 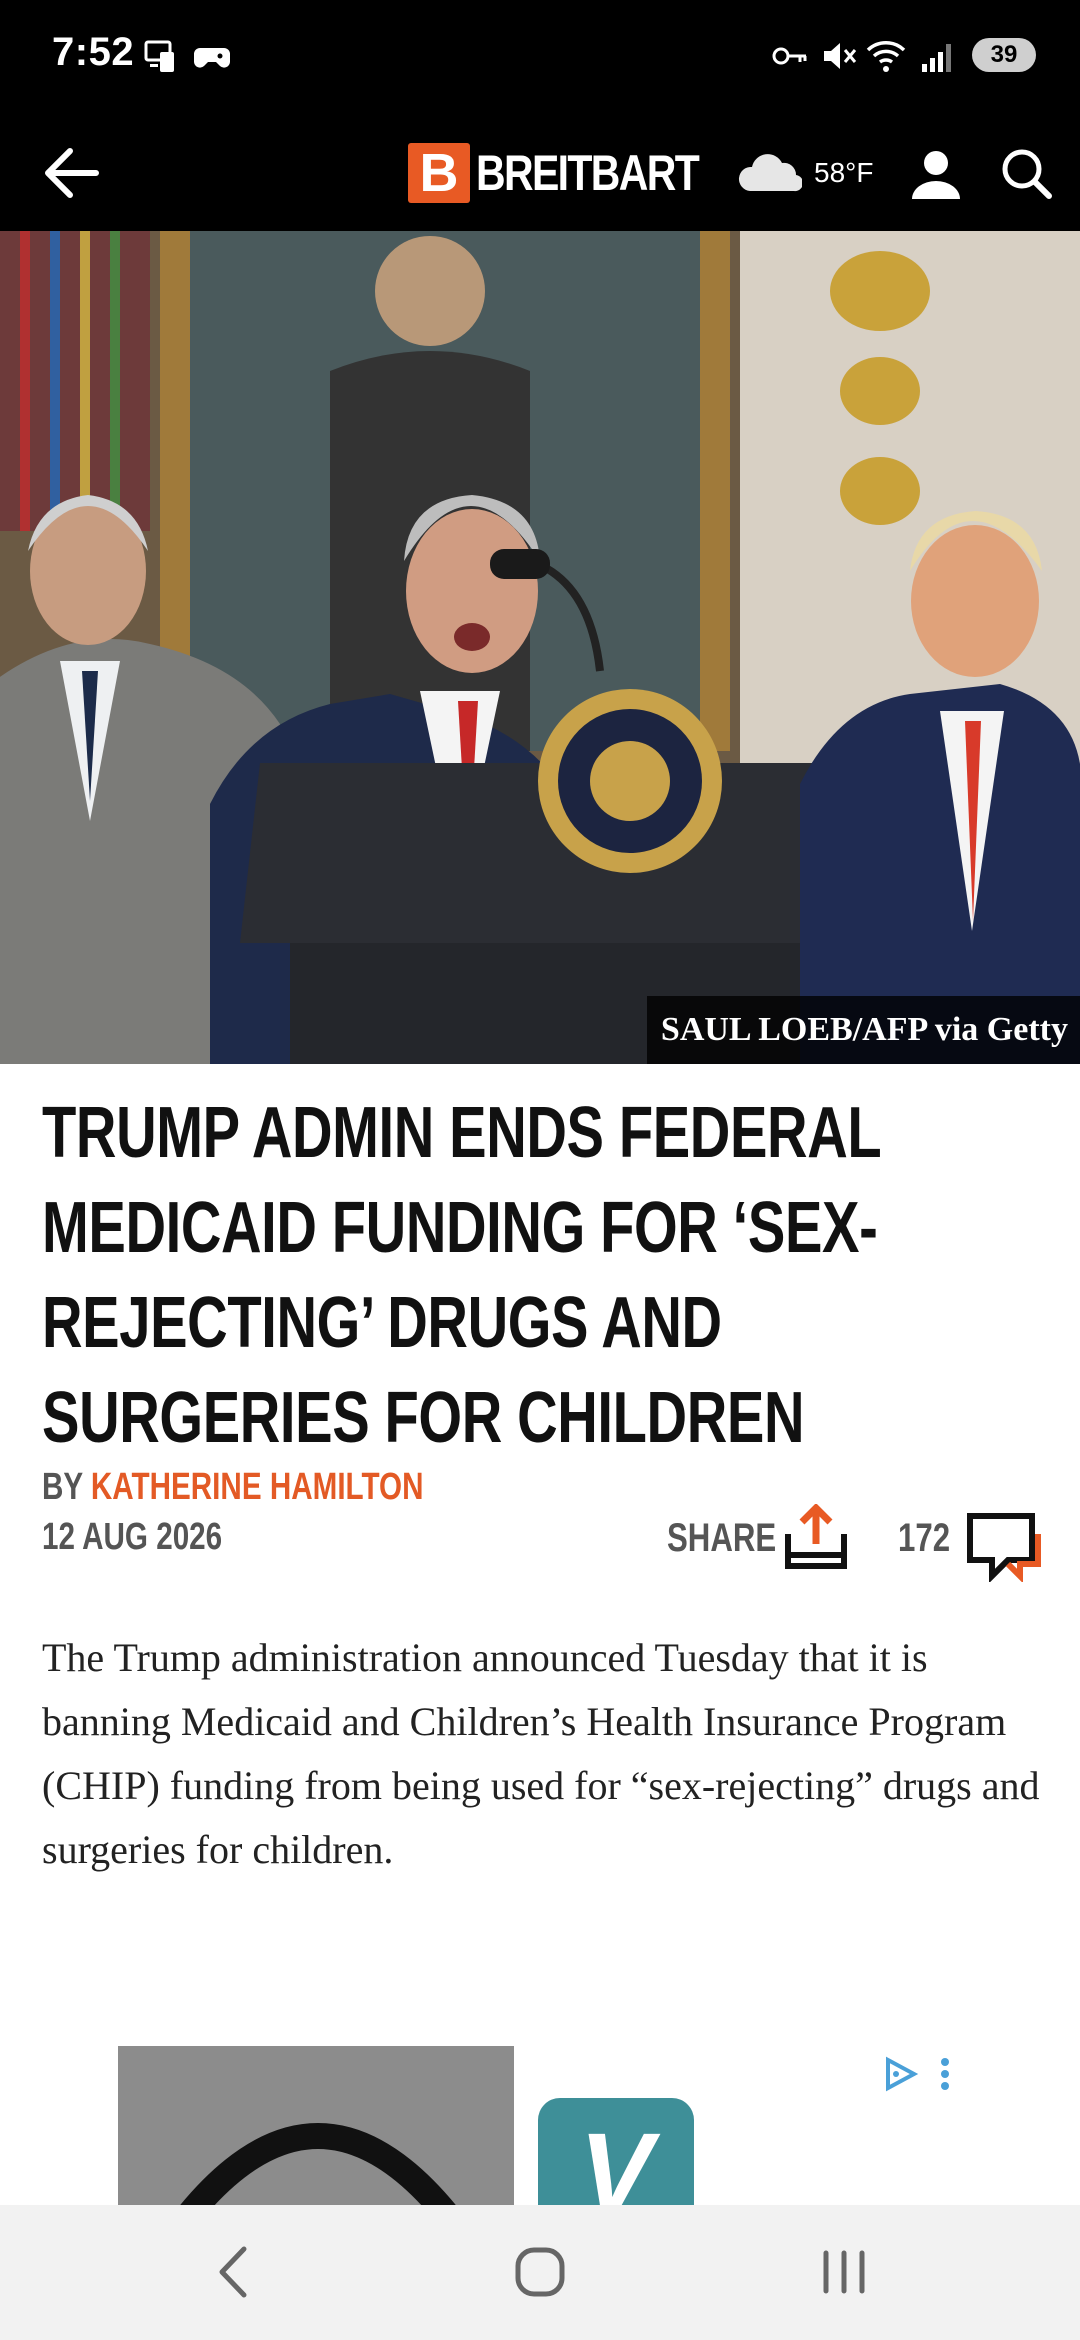 I want to click on signal-icon, so click(x=936, y=58).